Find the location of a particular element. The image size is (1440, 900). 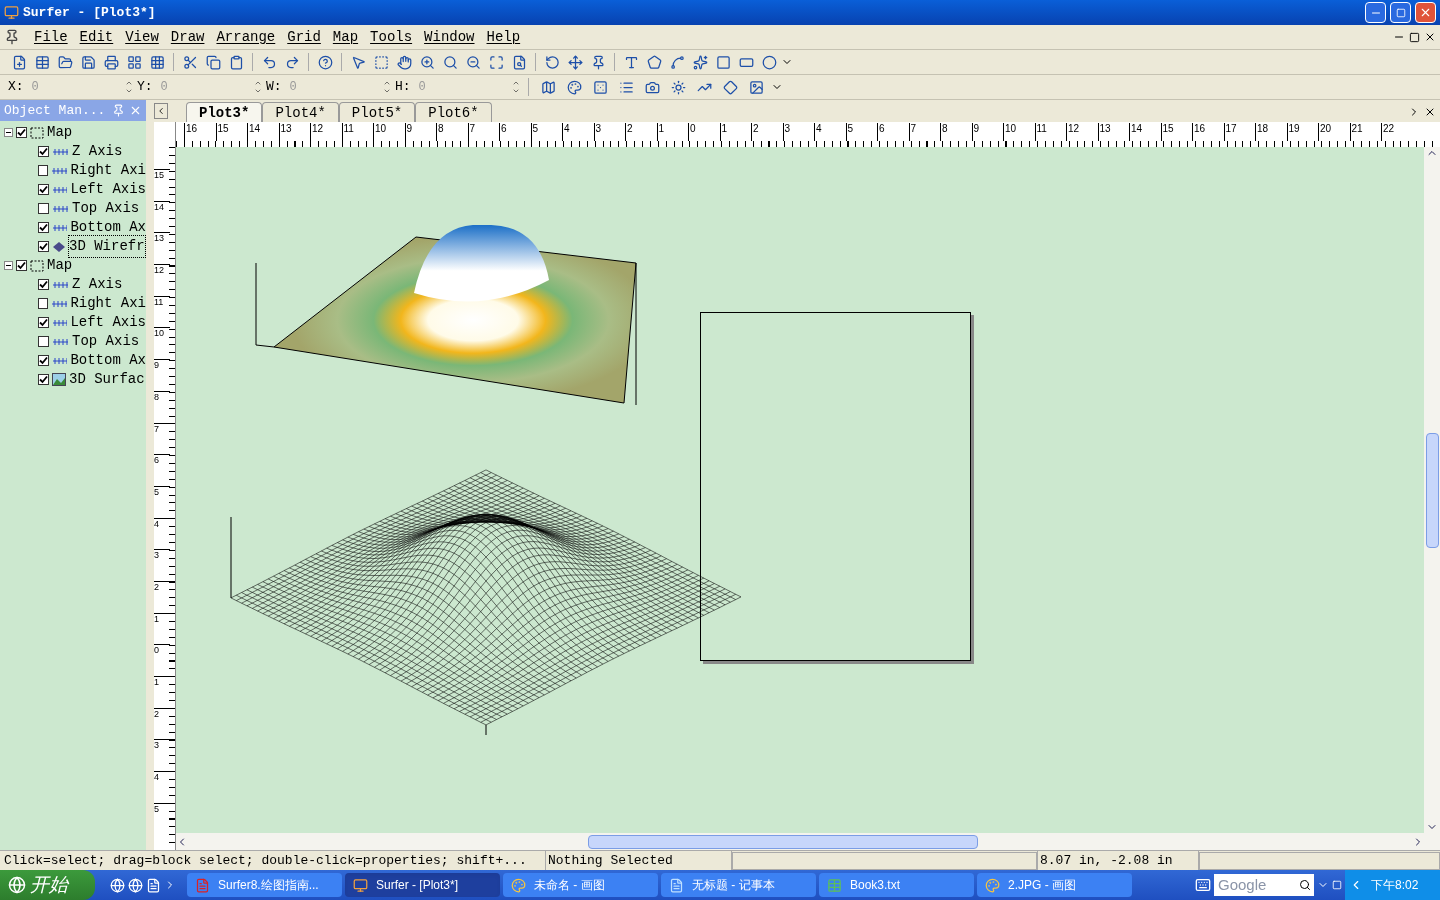

menu-item: Tools is located at coordinates (391, 37).